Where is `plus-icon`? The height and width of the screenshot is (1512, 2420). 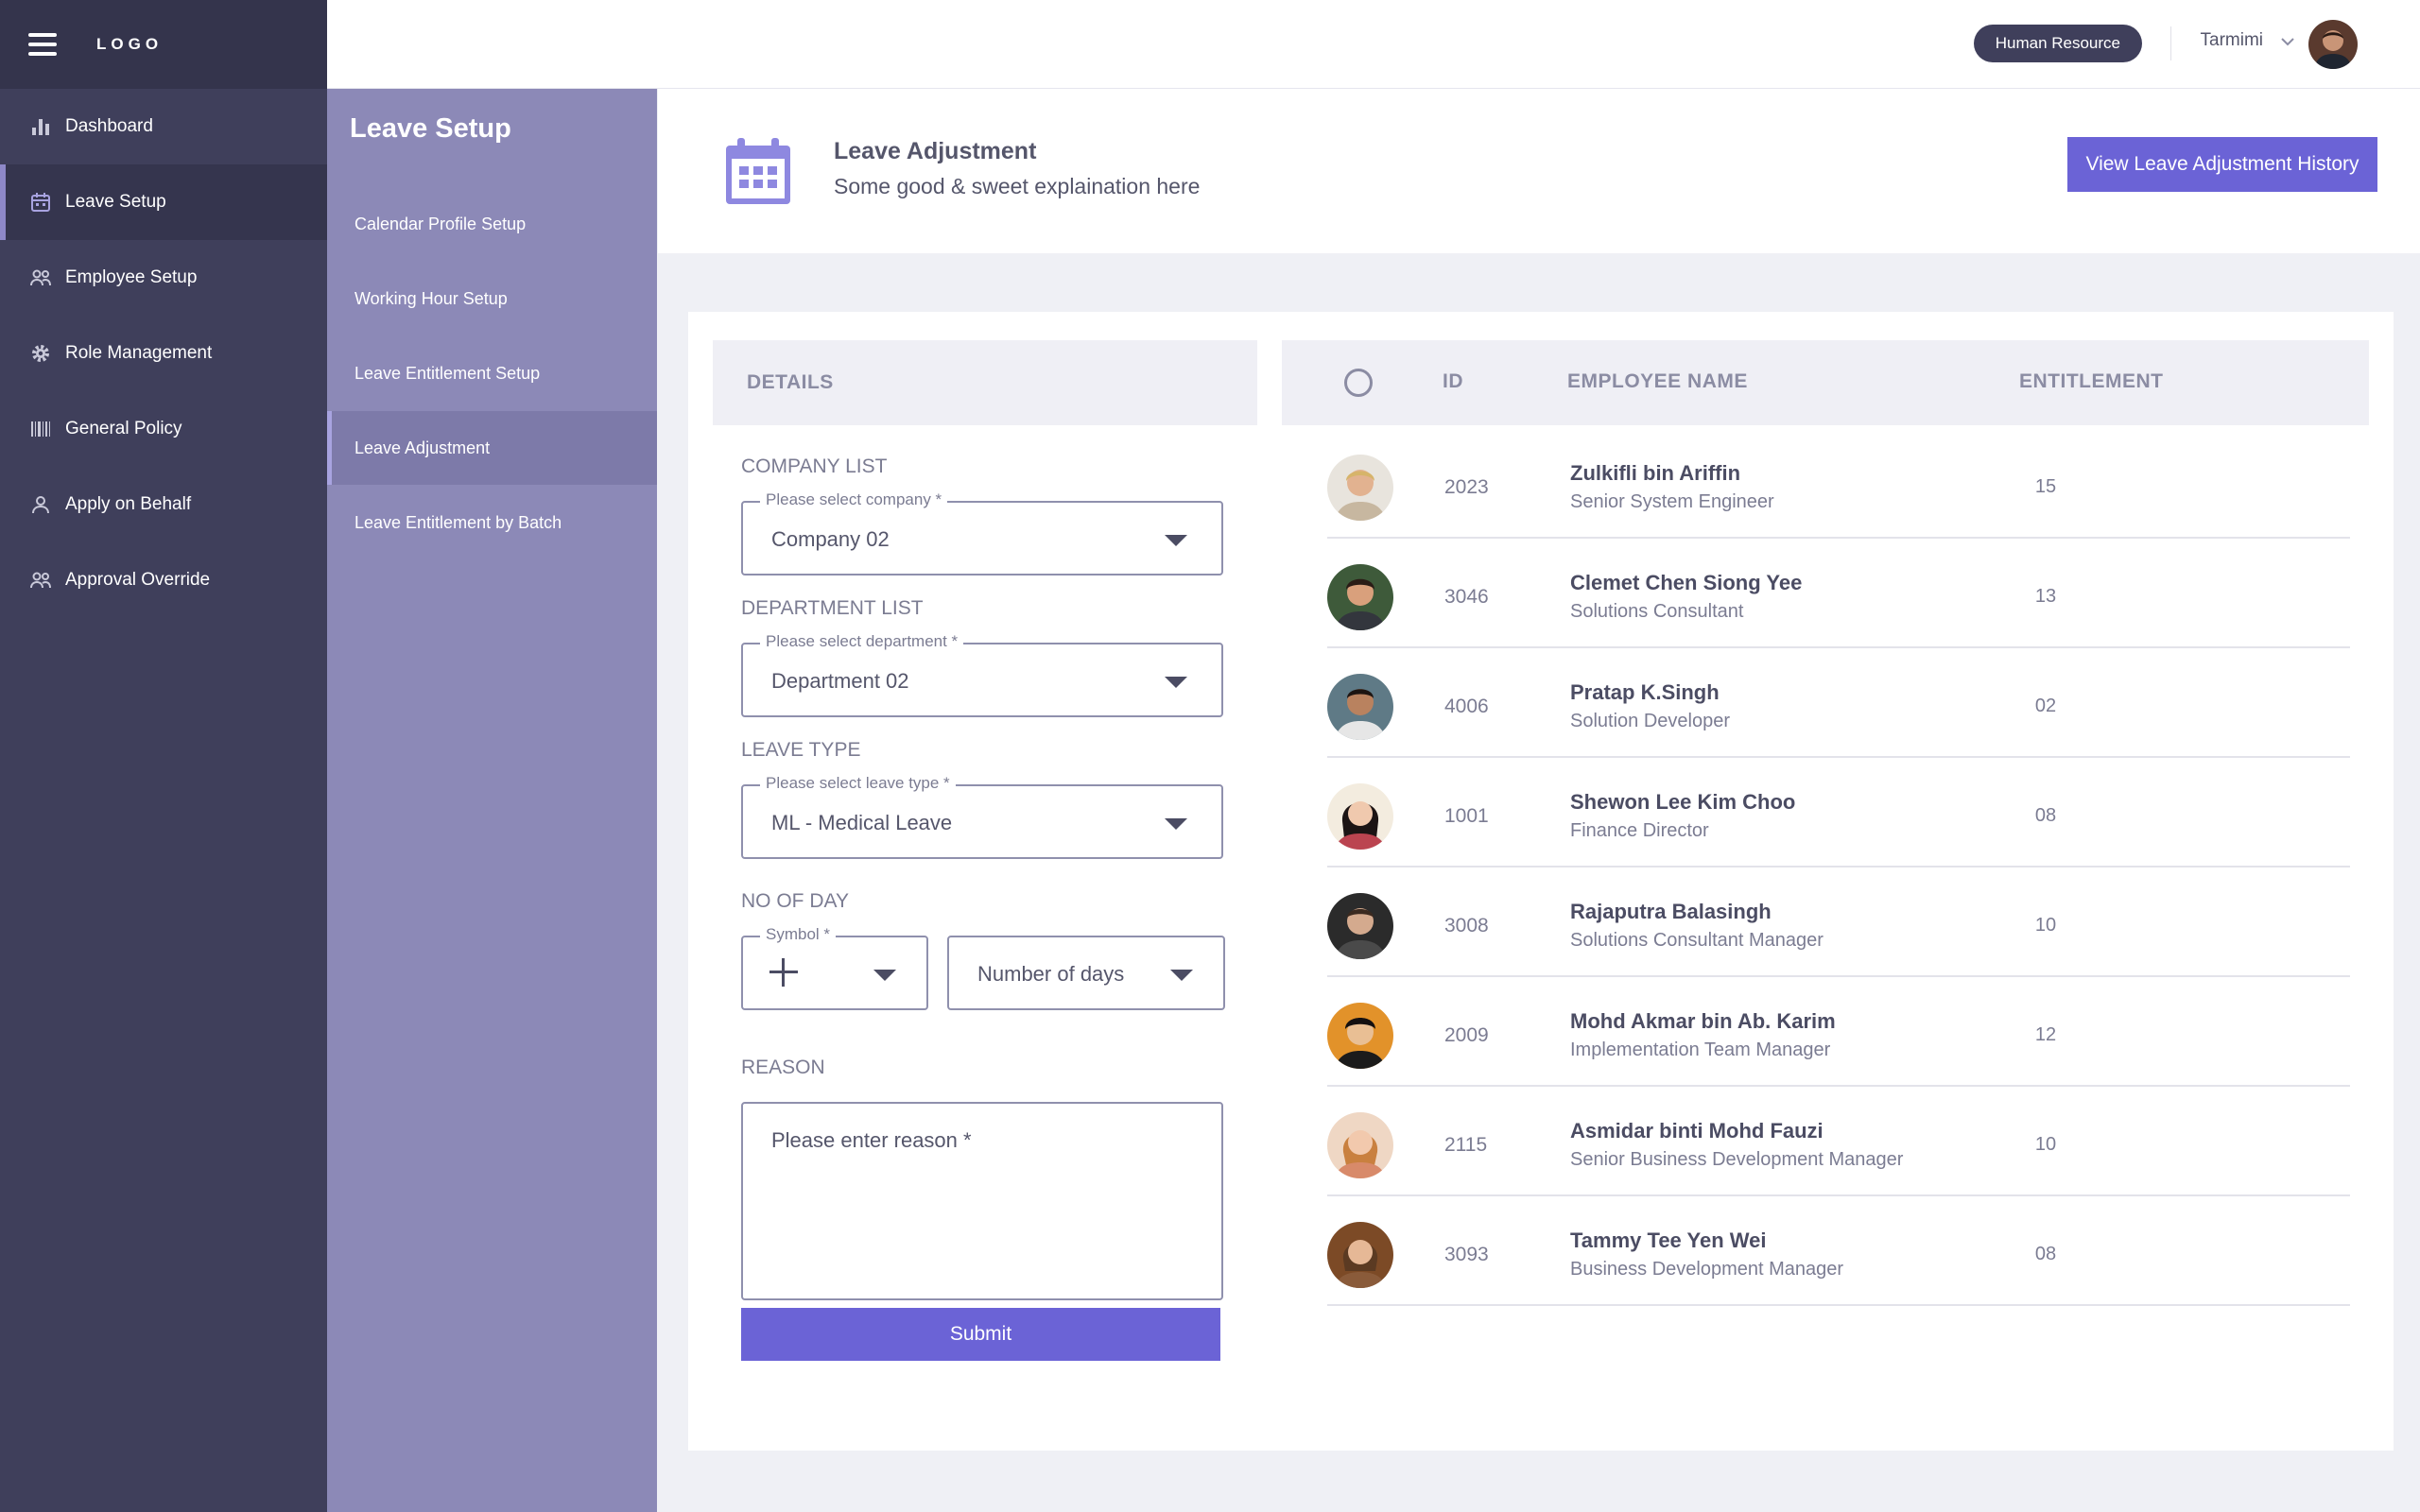
plus-icon is located at coordinates (783, 972).